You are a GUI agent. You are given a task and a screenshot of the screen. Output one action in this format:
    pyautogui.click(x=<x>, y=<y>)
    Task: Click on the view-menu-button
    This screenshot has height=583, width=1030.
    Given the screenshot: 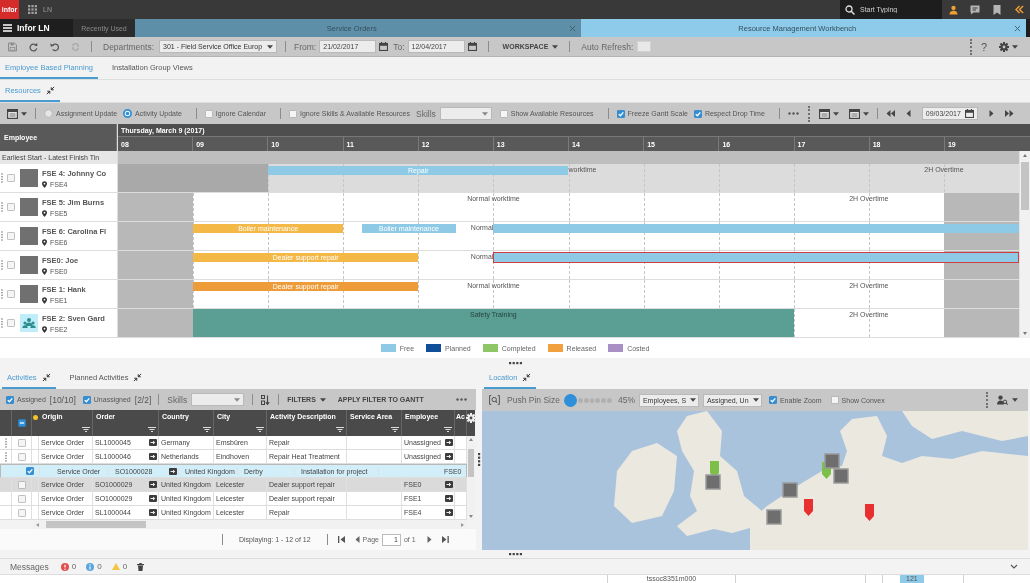 What is the action you would take?
    pyautogui.click(x=17, y=113)
    